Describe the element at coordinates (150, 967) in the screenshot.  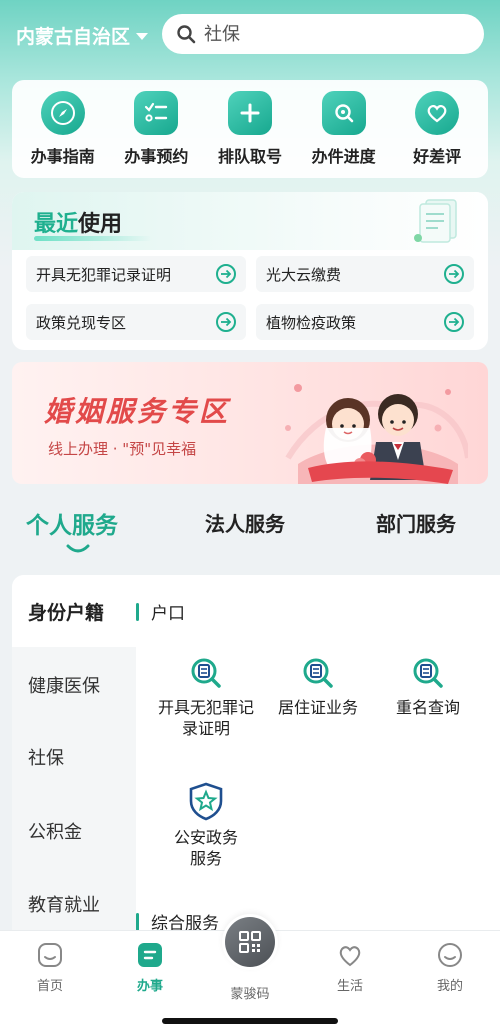
I see `nav-affairs: 办事` at that location.